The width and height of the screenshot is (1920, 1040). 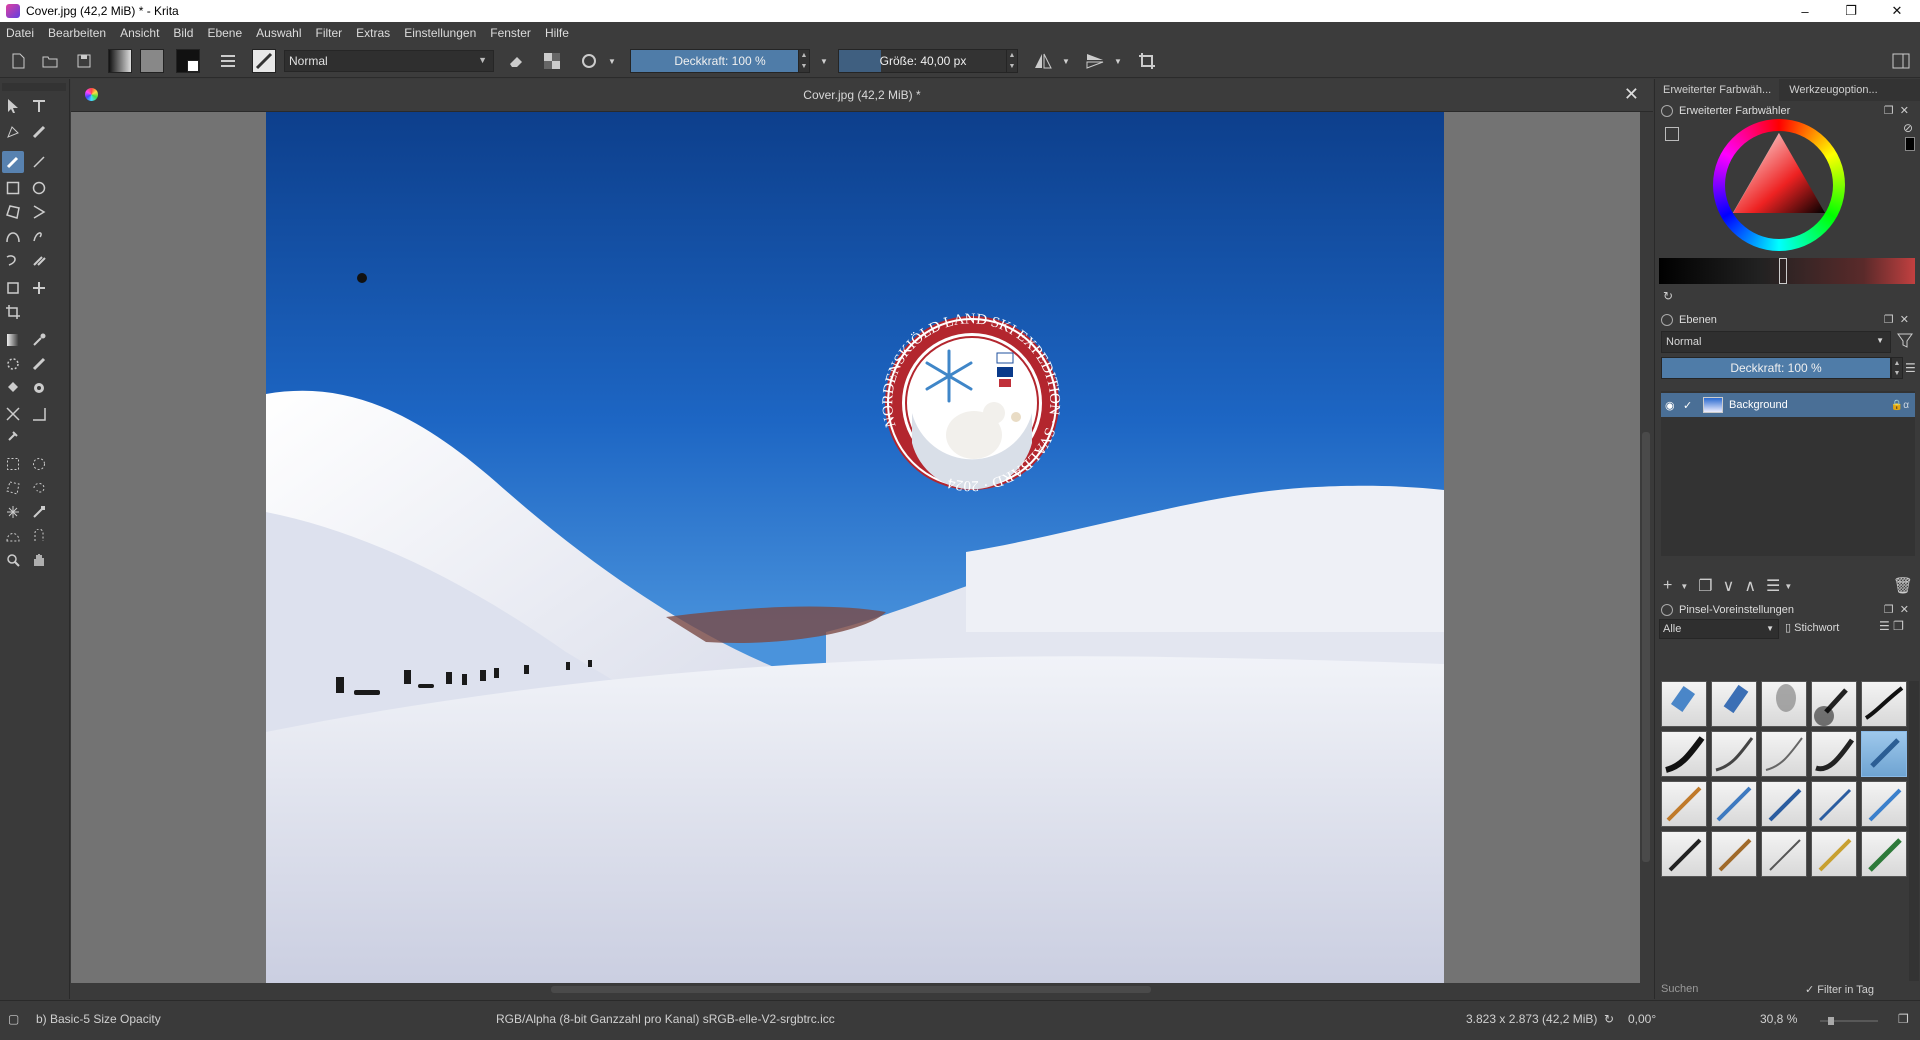 I want to click on fill-tool-icon, so click(x=13, y=388).